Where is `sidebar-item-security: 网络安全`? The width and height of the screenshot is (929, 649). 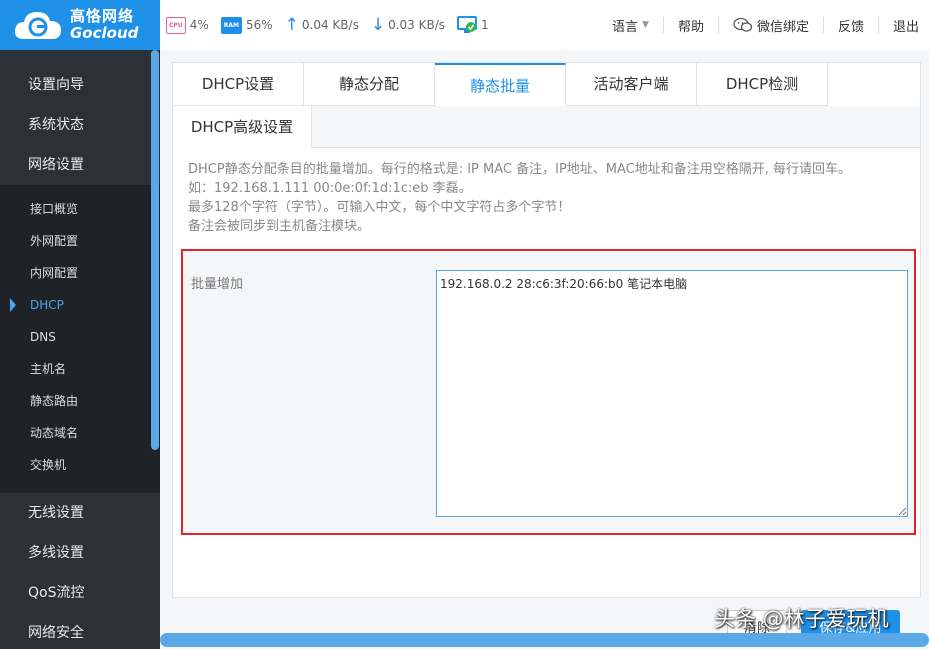
sidebar-item-security: 网络安全 is located at coordinates (80, 631).